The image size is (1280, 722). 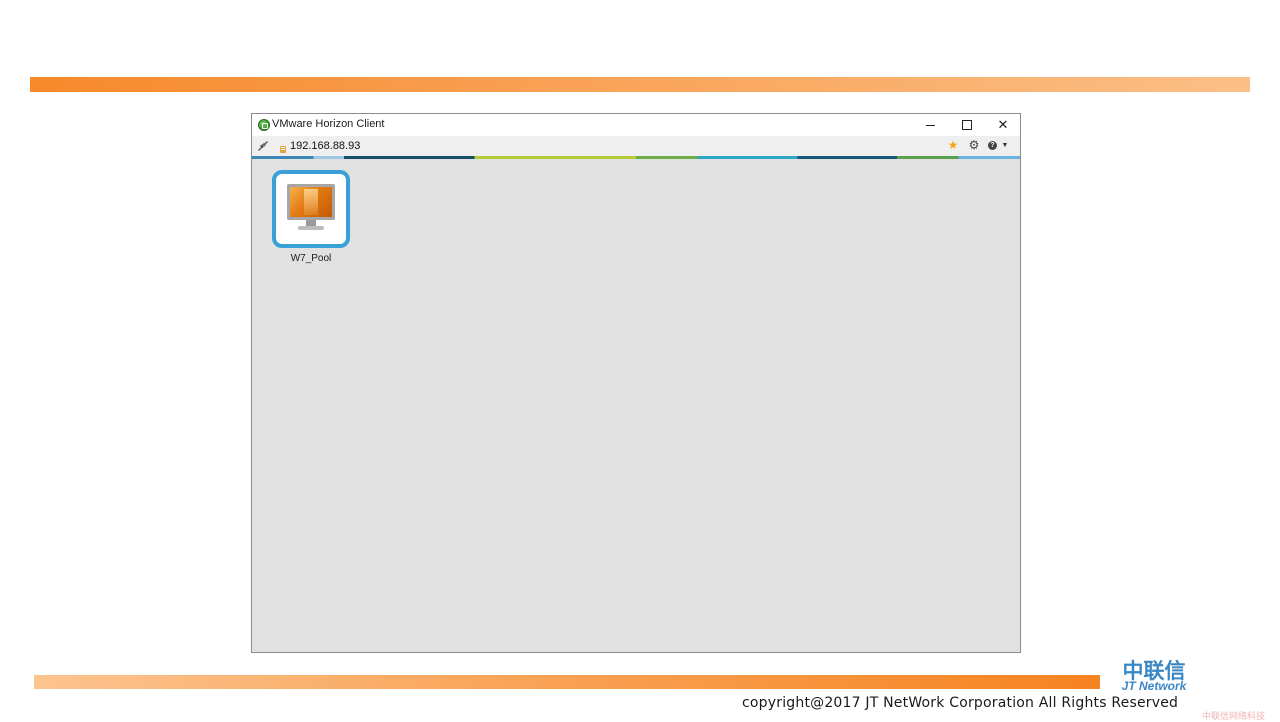 I want to click on minimize-icon, so click(x=930, y=125).